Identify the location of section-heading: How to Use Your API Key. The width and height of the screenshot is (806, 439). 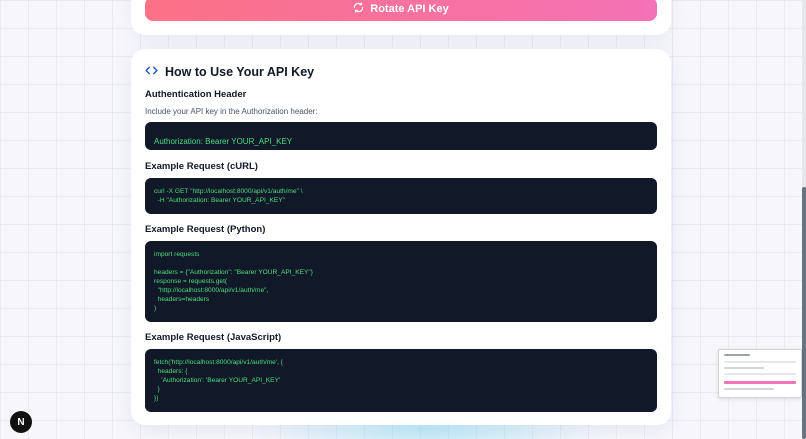
(229, 72).